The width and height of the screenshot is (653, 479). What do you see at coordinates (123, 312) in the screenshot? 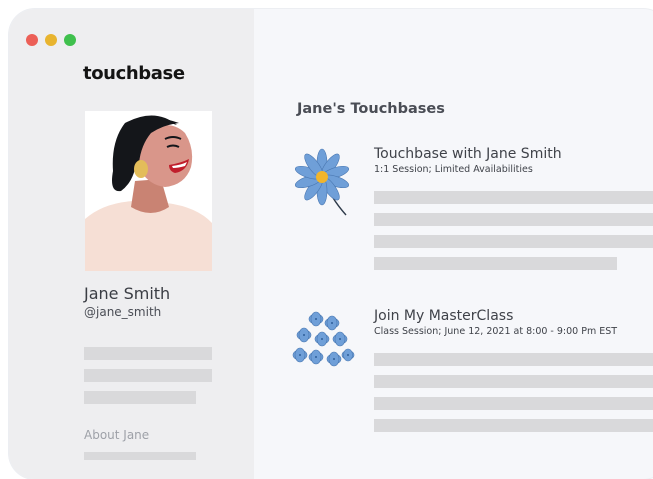
I see `profile-handle: @jane_smith` at bounding box center [123, 312].